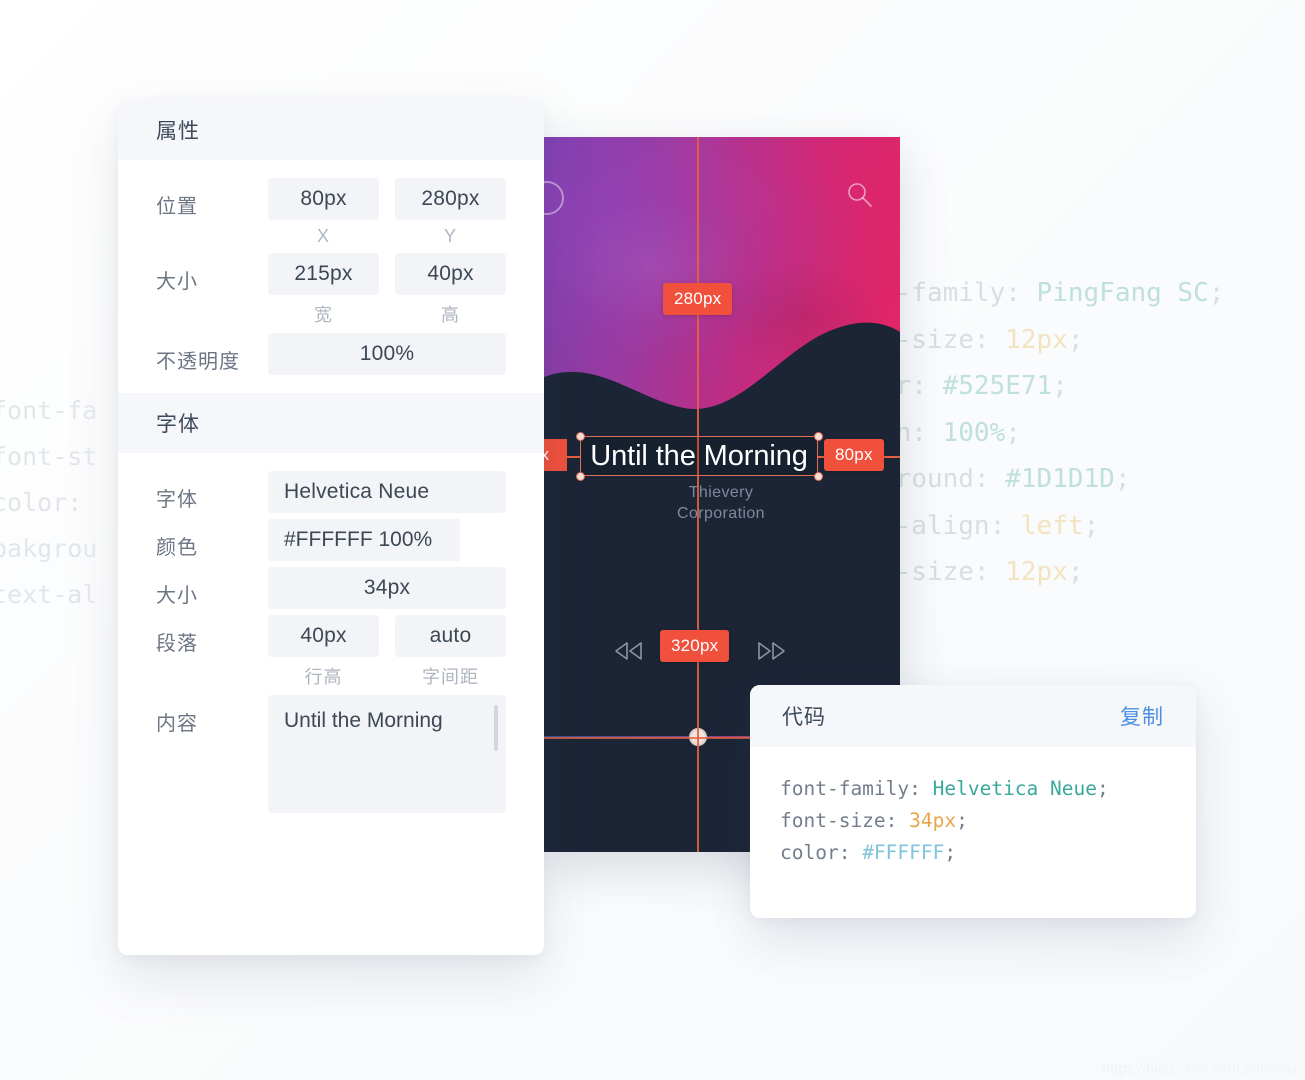  Describe the element at coordinates (580, 436) in the screenshot. I see `selection-handle-top-left` at that location.